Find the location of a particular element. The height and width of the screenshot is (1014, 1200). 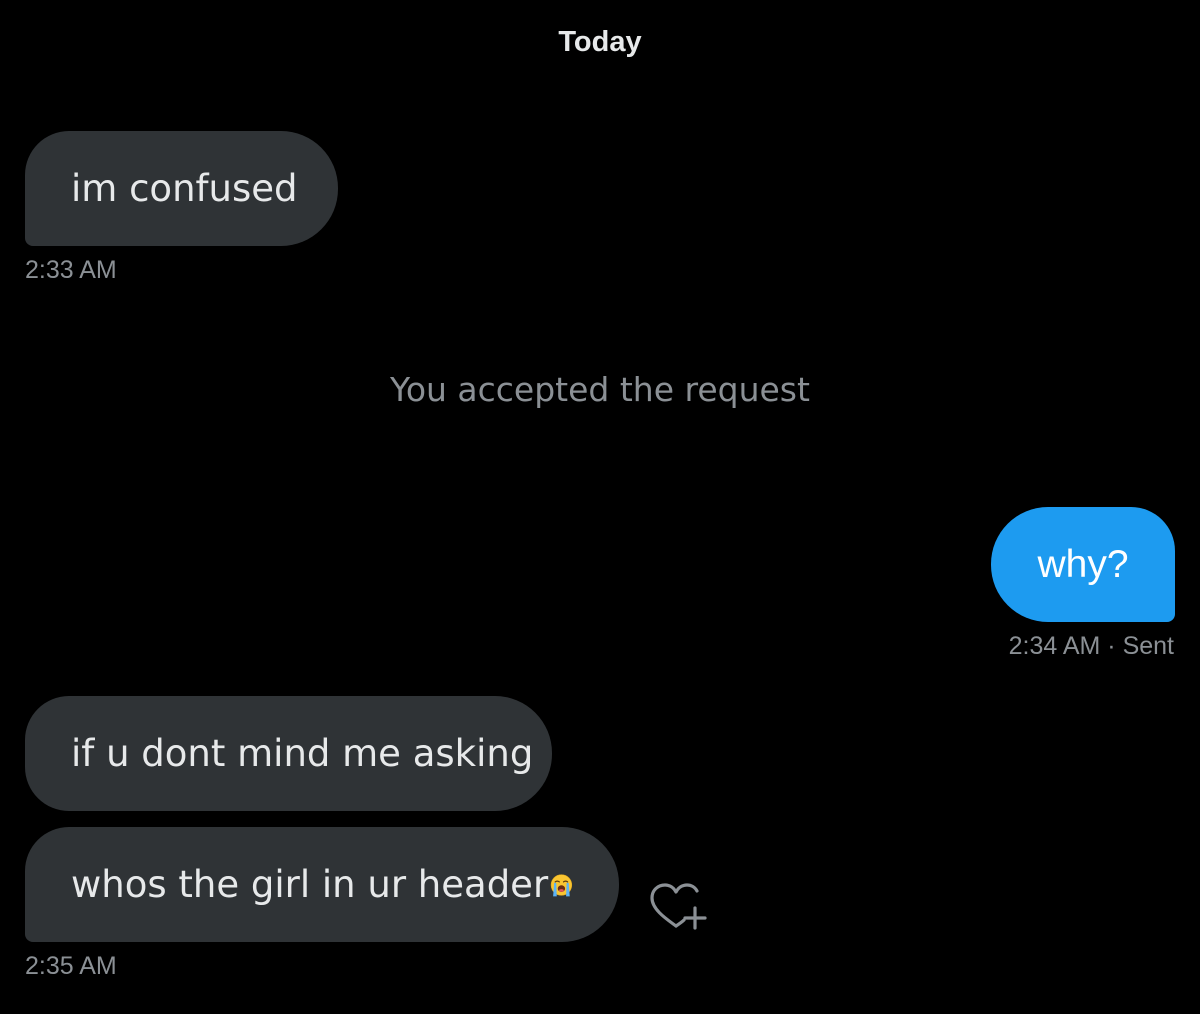

message-text: im confused is located at coordinates (184, 188).